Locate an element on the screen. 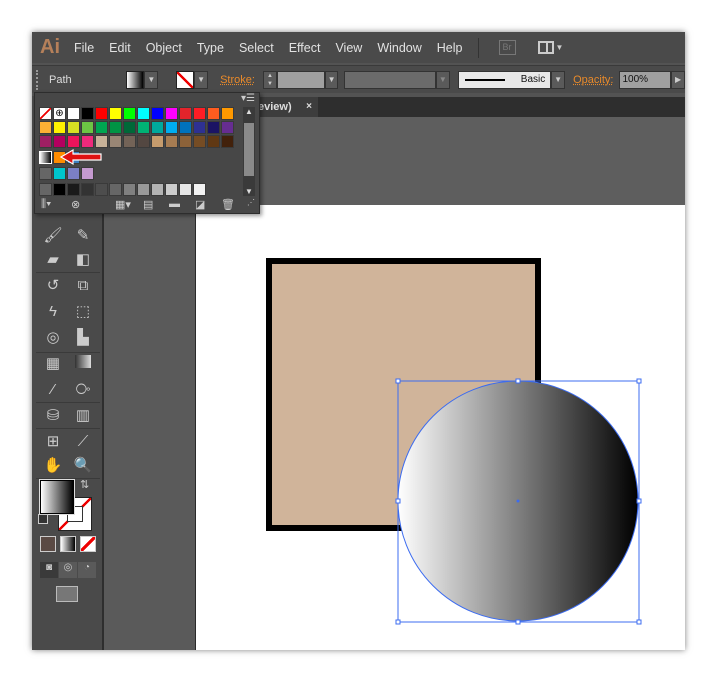 Image resolution: width=717 pixels, height=683 pixels. resize-grip-icon: ⋰ is located at coordinates (251, 202).